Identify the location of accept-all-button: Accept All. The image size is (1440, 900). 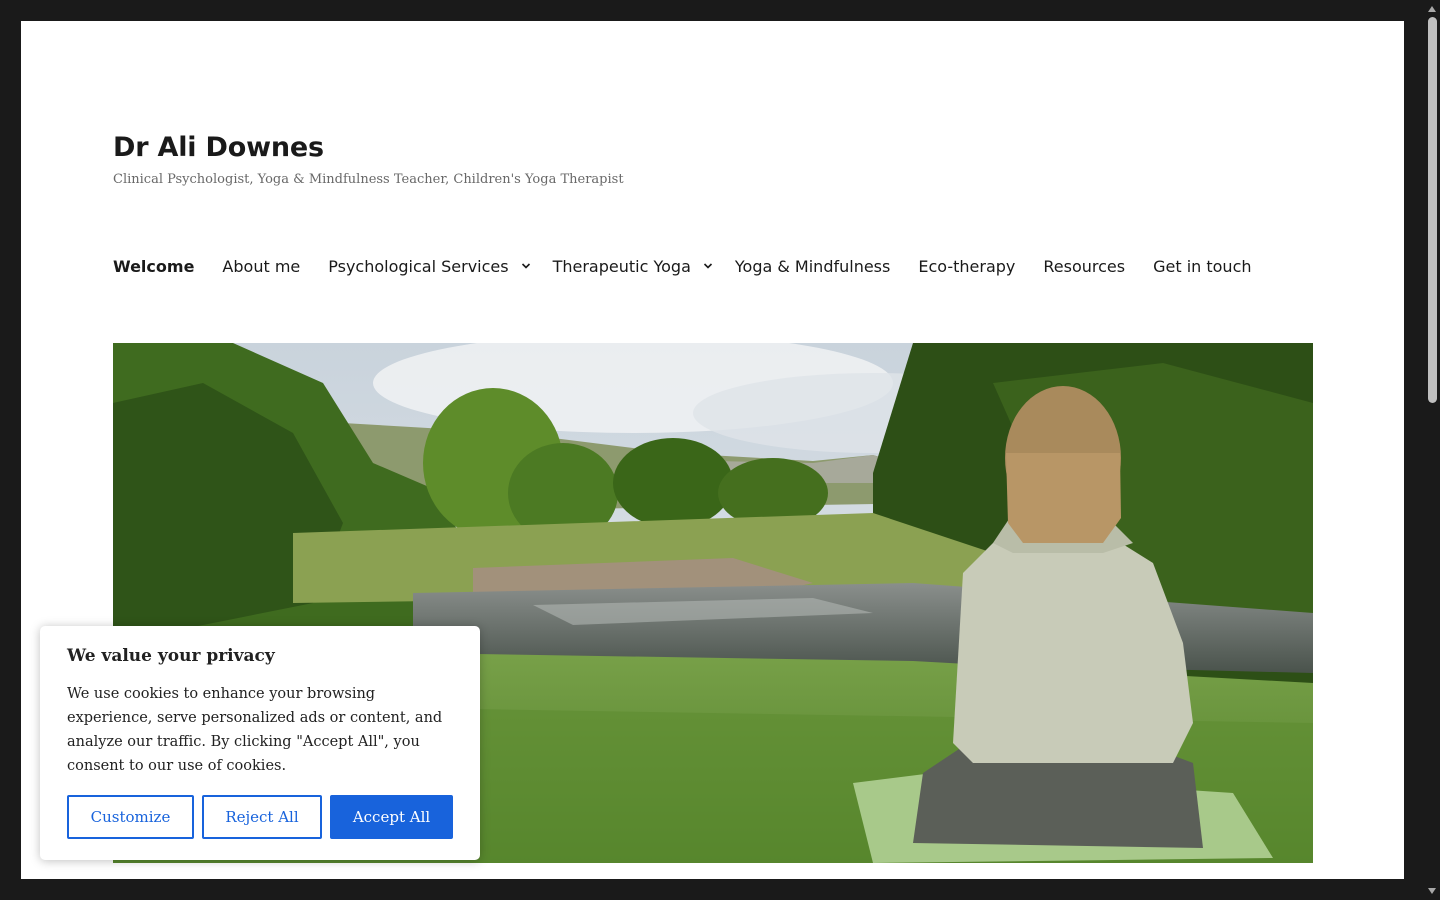
(391, 817).